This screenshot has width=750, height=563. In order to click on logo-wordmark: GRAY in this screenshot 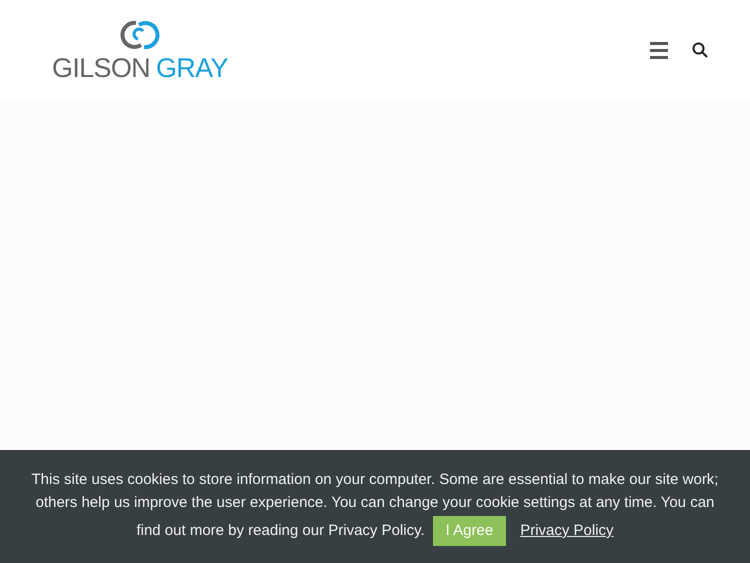, I will do `click(192, 68)`.